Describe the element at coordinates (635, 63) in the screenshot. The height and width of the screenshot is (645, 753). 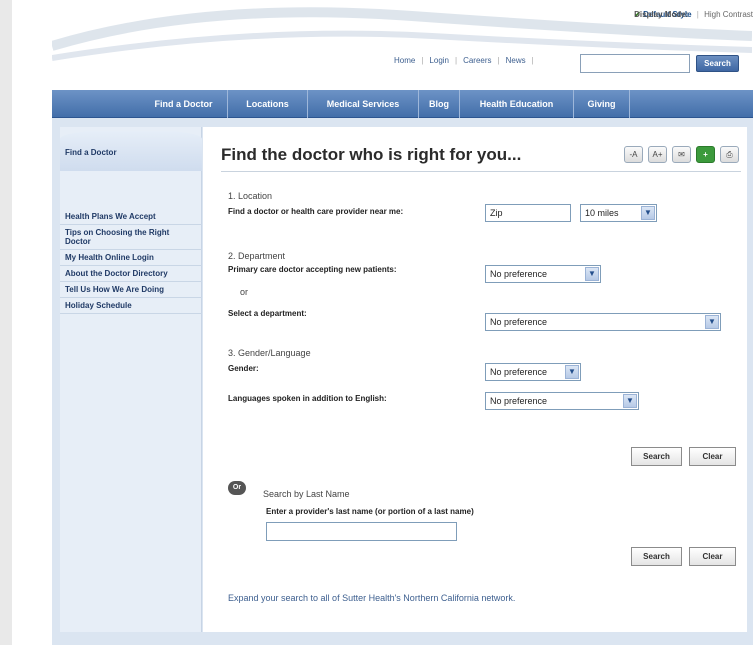
I see `site-search-input` at that location.